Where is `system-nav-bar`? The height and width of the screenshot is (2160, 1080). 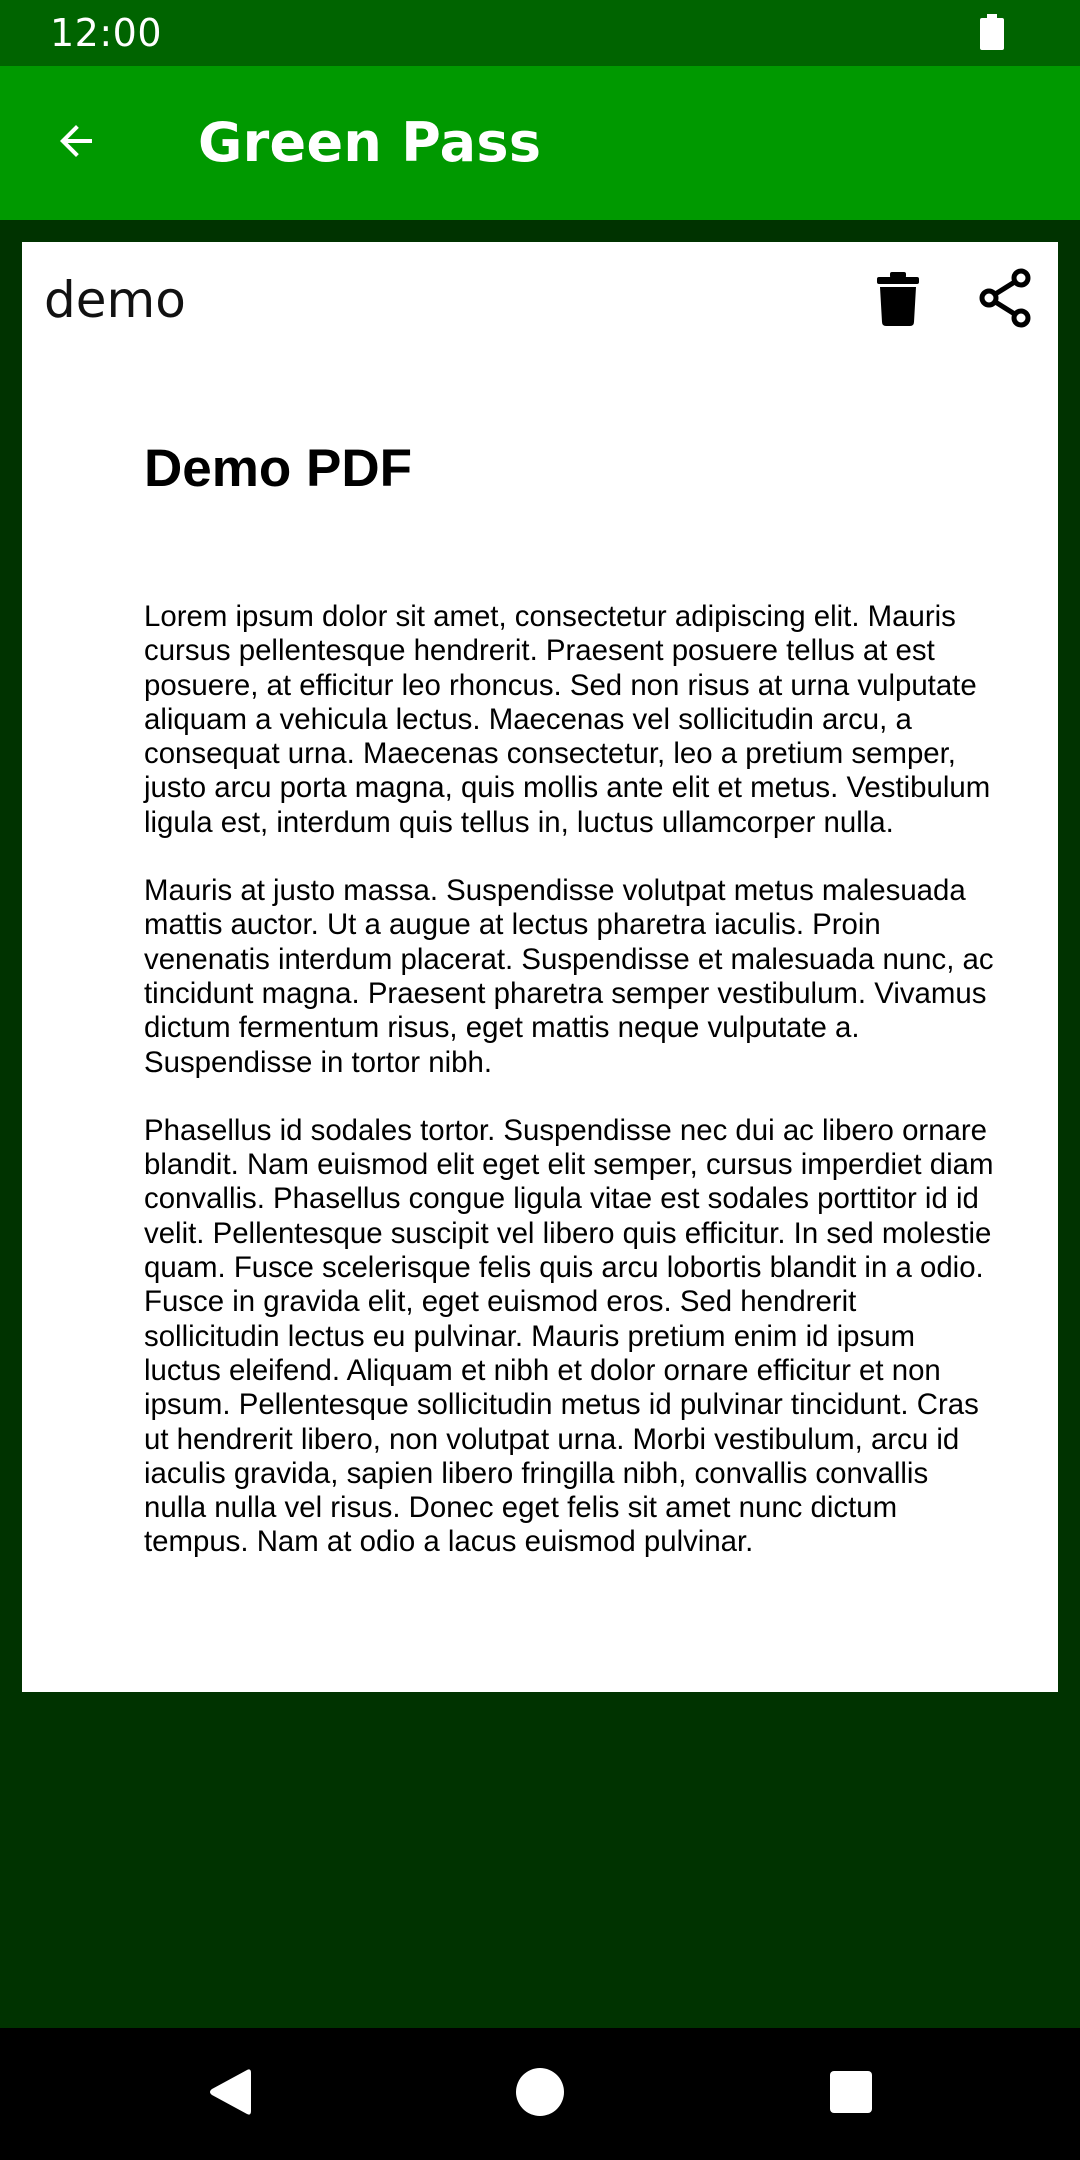
system-nav-bar is located at coordinates (540, 2094).